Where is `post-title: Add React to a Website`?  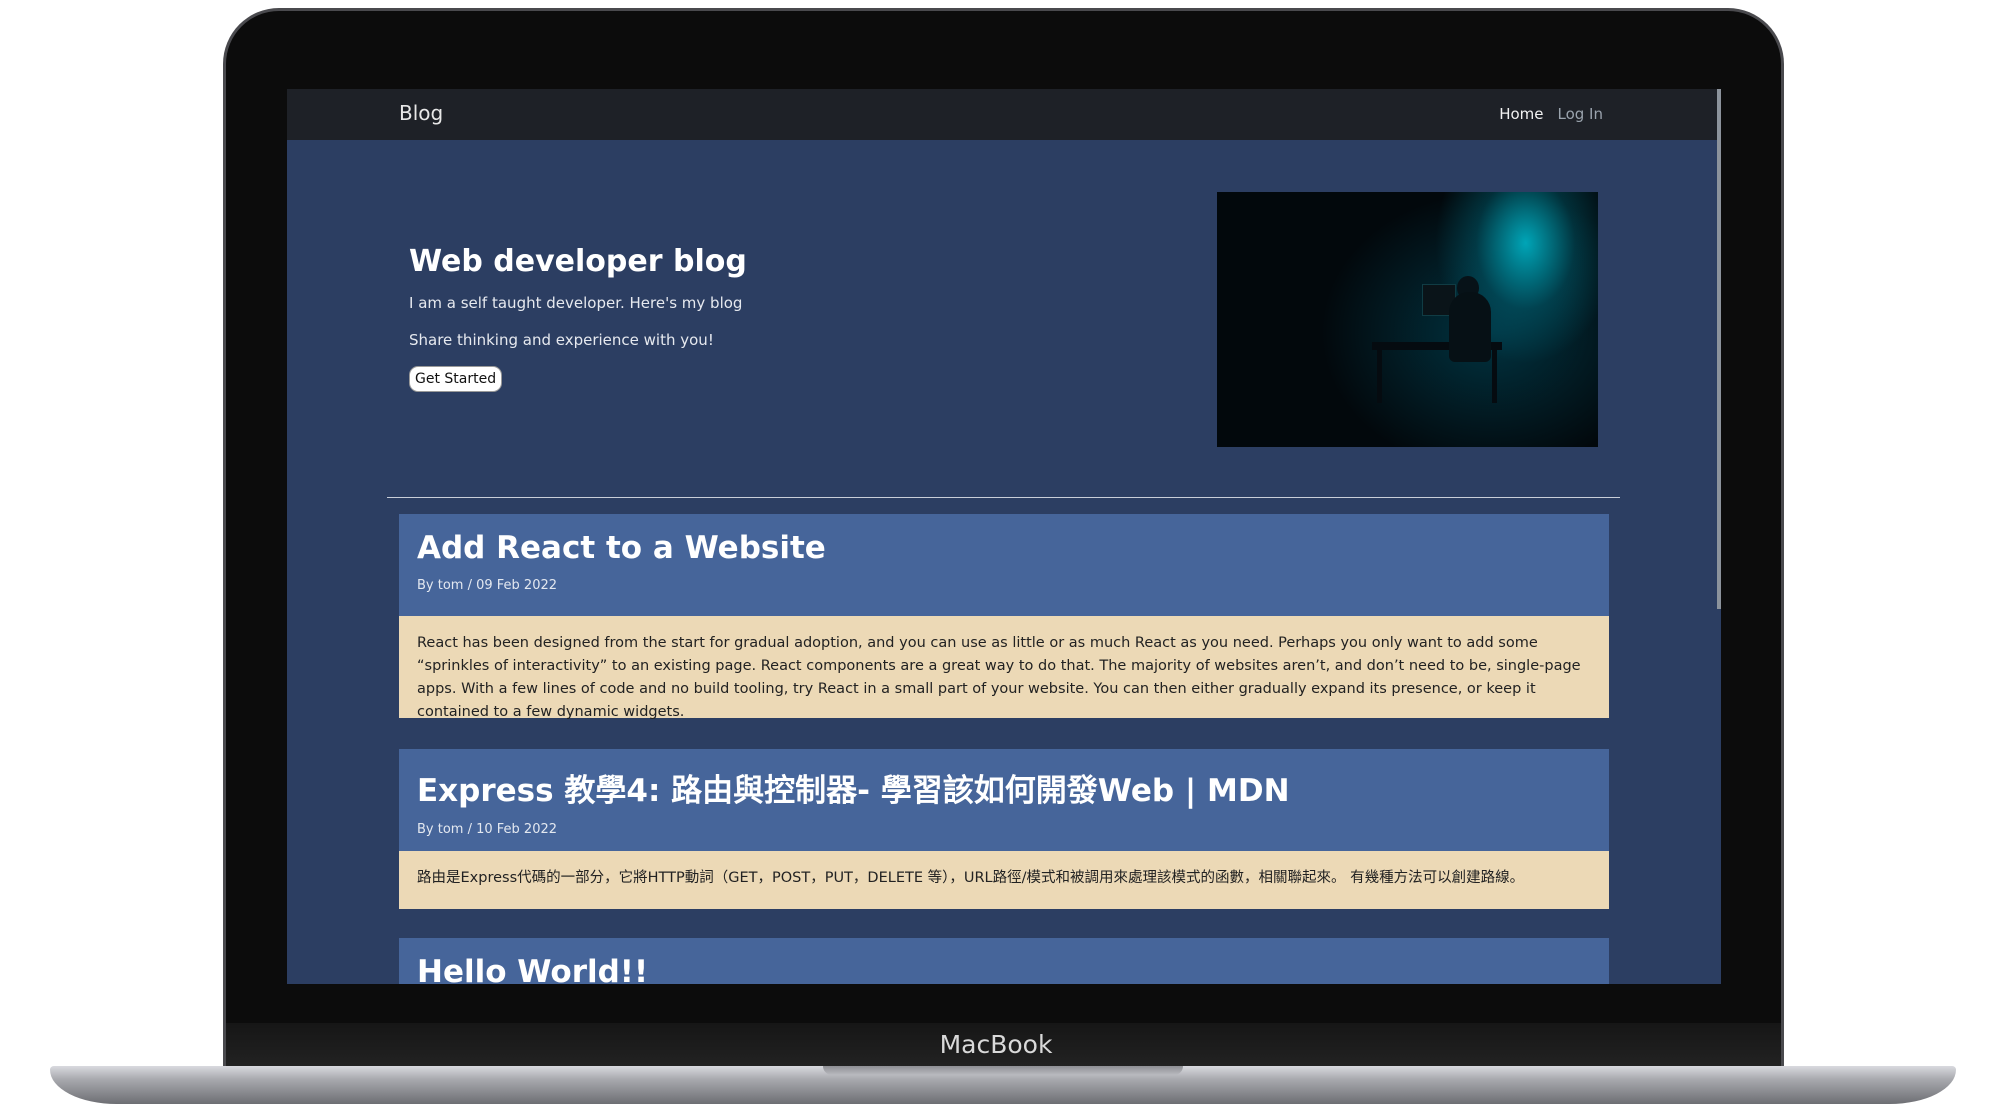
post-title: Add React to a Website is located at coordinates (1004, 548).